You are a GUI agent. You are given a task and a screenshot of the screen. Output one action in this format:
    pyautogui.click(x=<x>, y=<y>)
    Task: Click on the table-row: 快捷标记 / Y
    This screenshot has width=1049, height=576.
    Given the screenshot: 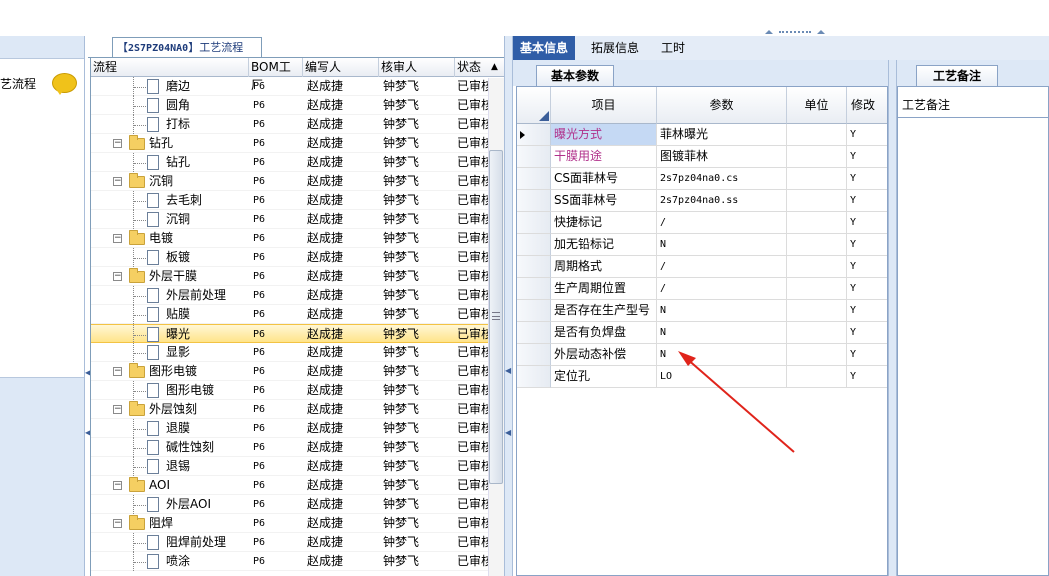 What is the action you would take?
    pyautogui.click(x=702, y=223)
    